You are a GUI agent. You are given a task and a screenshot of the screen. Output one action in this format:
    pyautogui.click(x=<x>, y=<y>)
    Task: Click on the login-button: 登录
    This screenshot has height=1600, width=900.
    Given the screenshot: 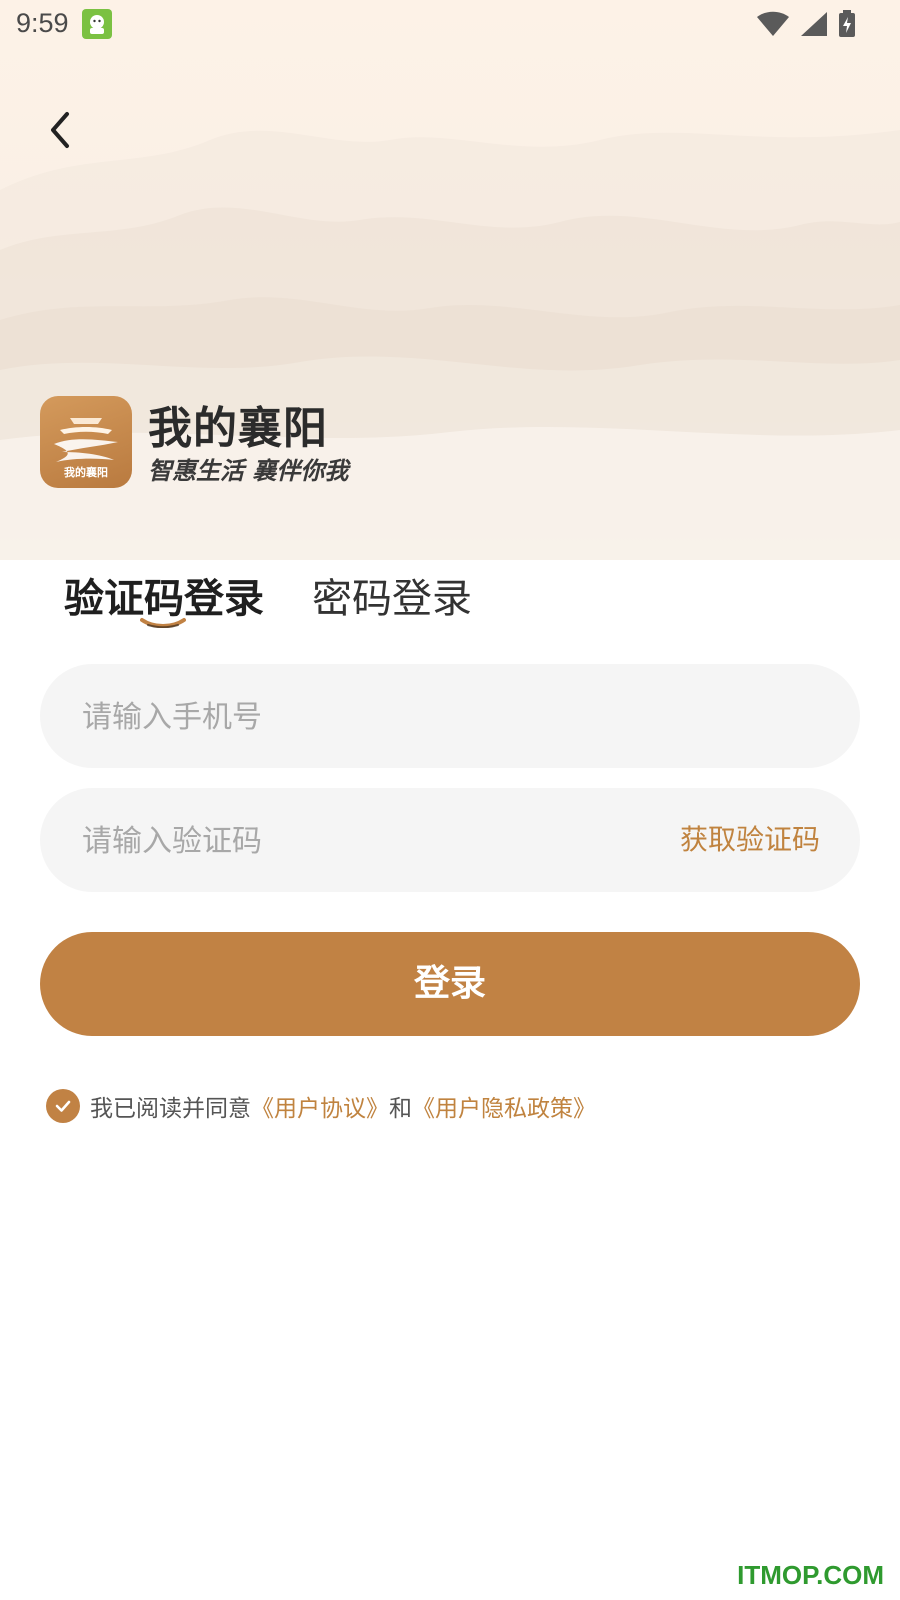 What is the action you would take?
    pyautogui.click(x=450, y=984)
    